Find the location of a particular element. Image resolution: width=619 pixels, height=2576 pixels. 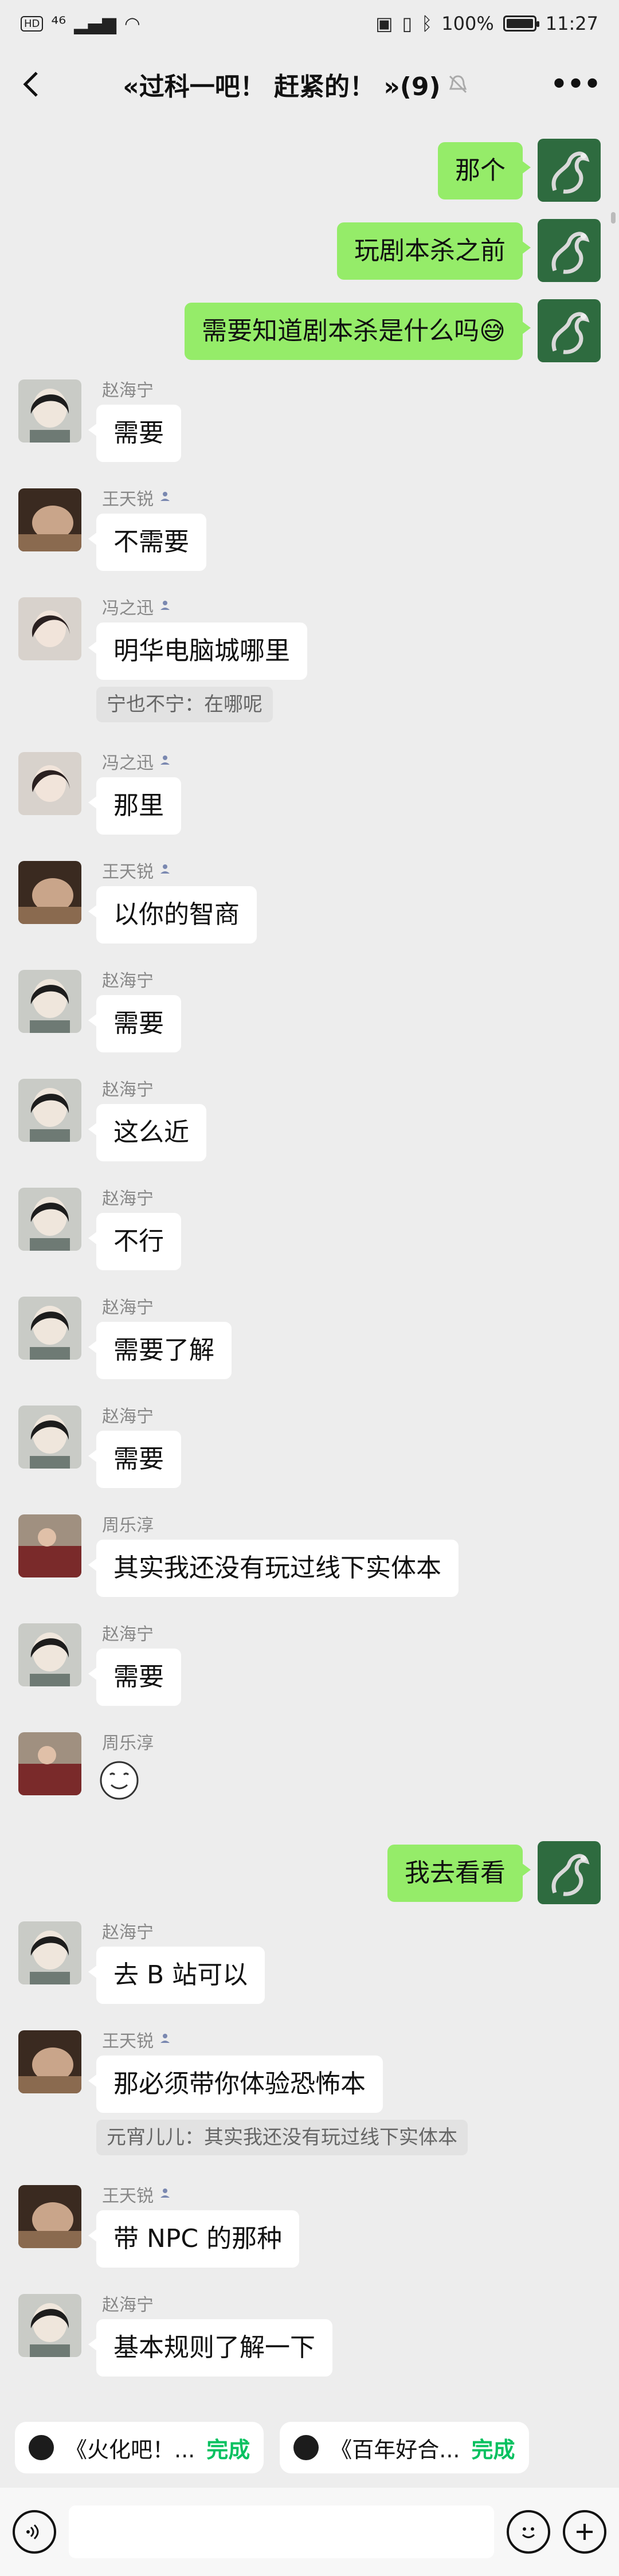

quoted-reply: 元宵儿儿：其实我还没有玩过线下实体本 is located at coordinates (282, 2137).